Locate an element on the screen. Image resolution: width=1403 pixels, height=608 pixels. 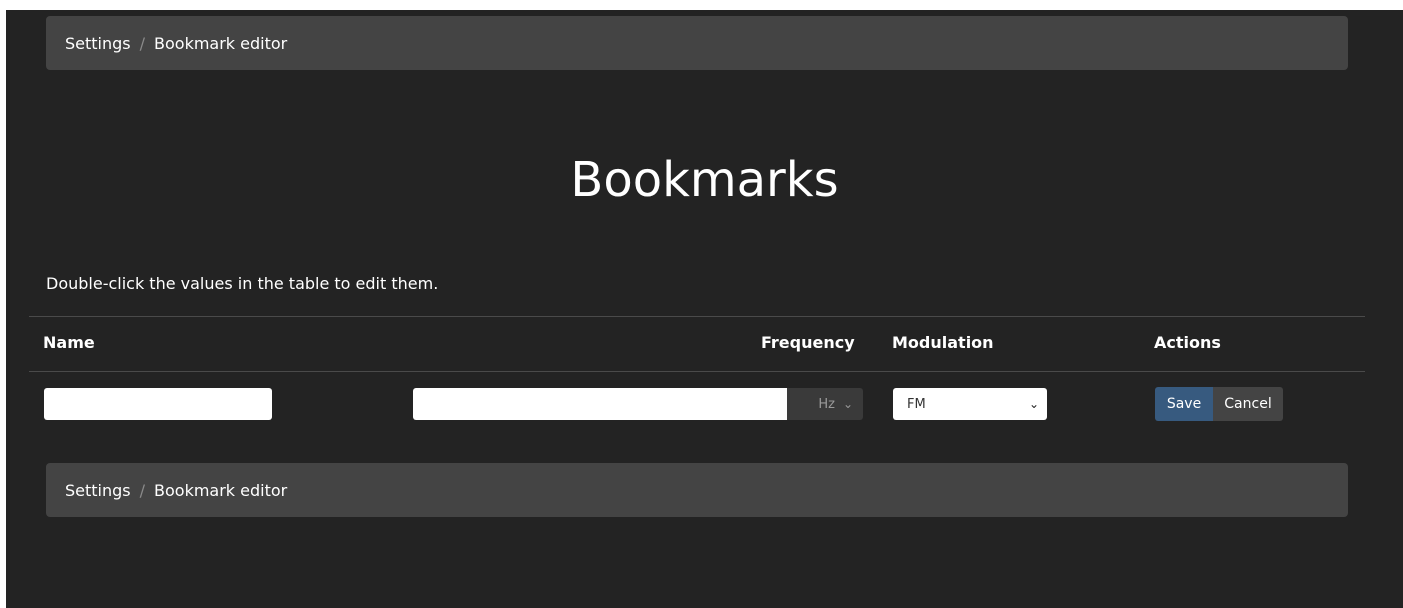
table-top-divider is located at coordinates (697, 316).